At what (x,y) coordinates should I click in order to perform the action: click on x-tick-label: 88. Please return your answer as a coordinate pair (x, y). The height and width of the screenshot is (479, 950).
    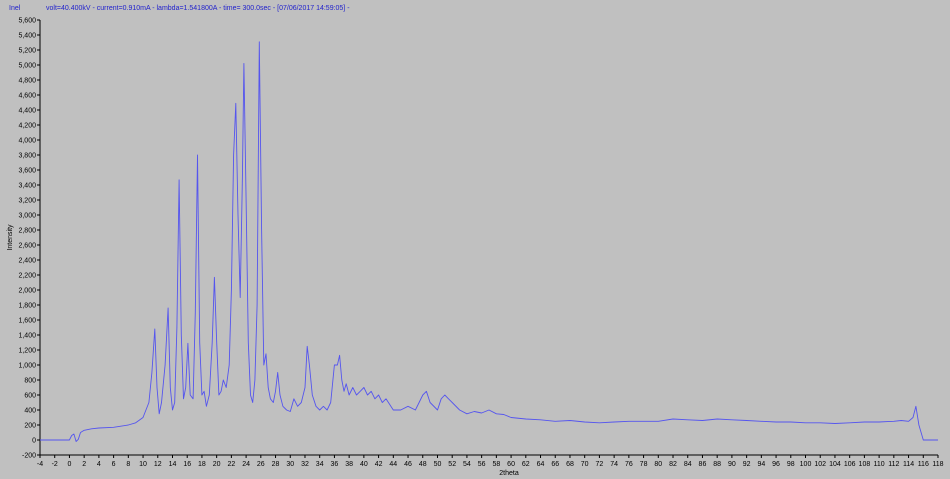
    Looking at the image, I should click on (717, 464).